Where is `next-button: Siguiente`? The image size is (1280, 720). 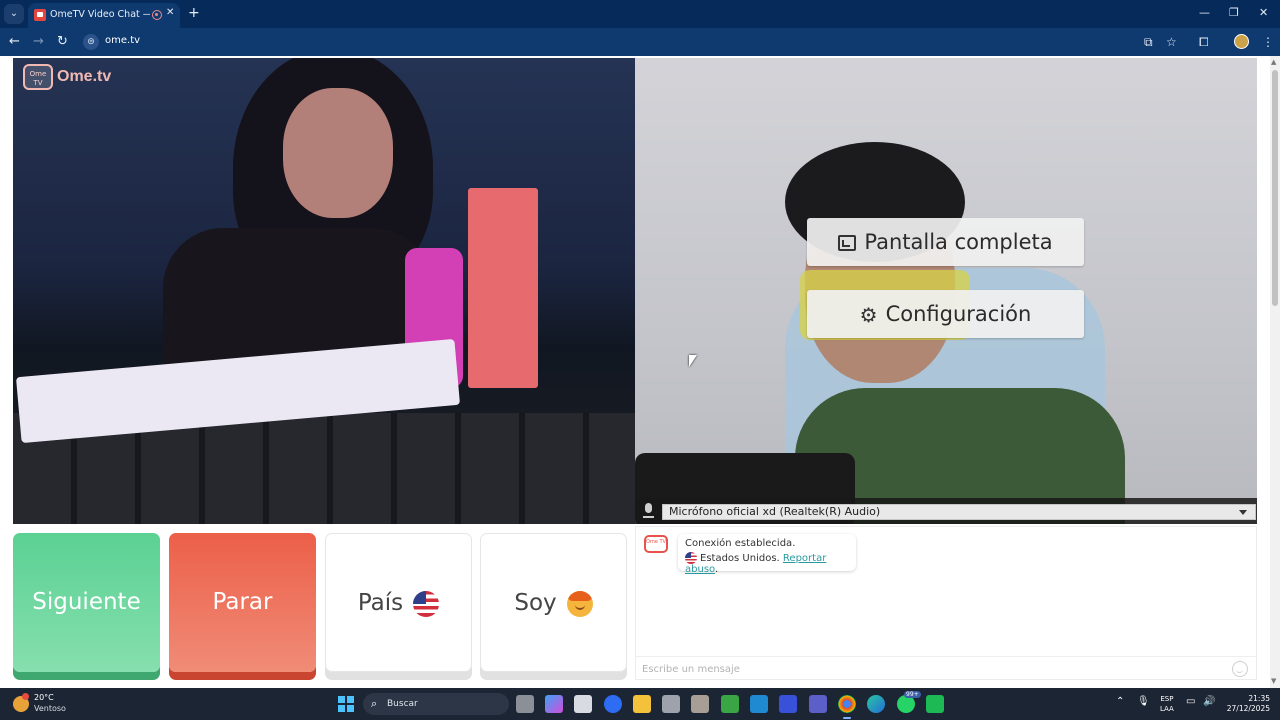 next-button: Siguiente is located at coordinates (86, 602).